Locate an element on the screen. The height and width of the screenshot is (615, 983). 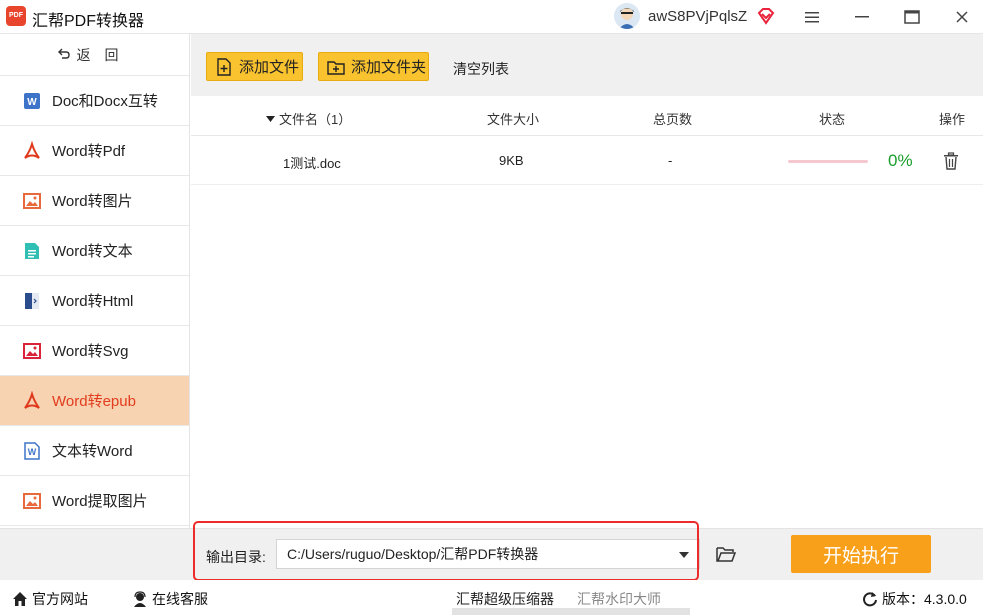
sidebar-item-word-html: Word转Html is located at coordinates (94, 301).